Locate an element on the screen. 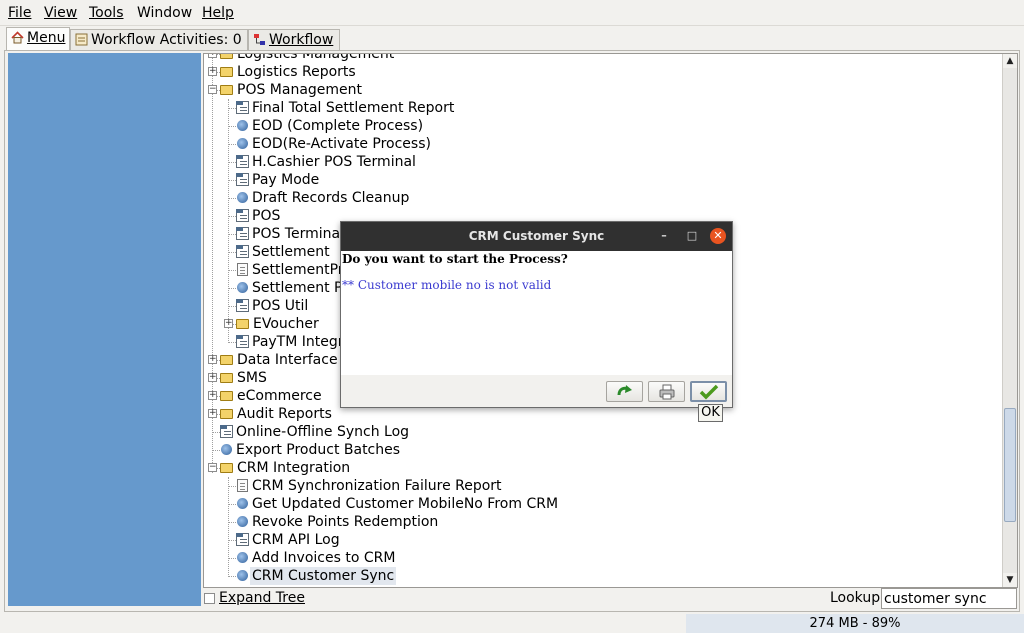 Image resolution: width=1024 pixels, height=633 pixels. tree-item-label: Audit Reports is located at coordinates (284, 414).